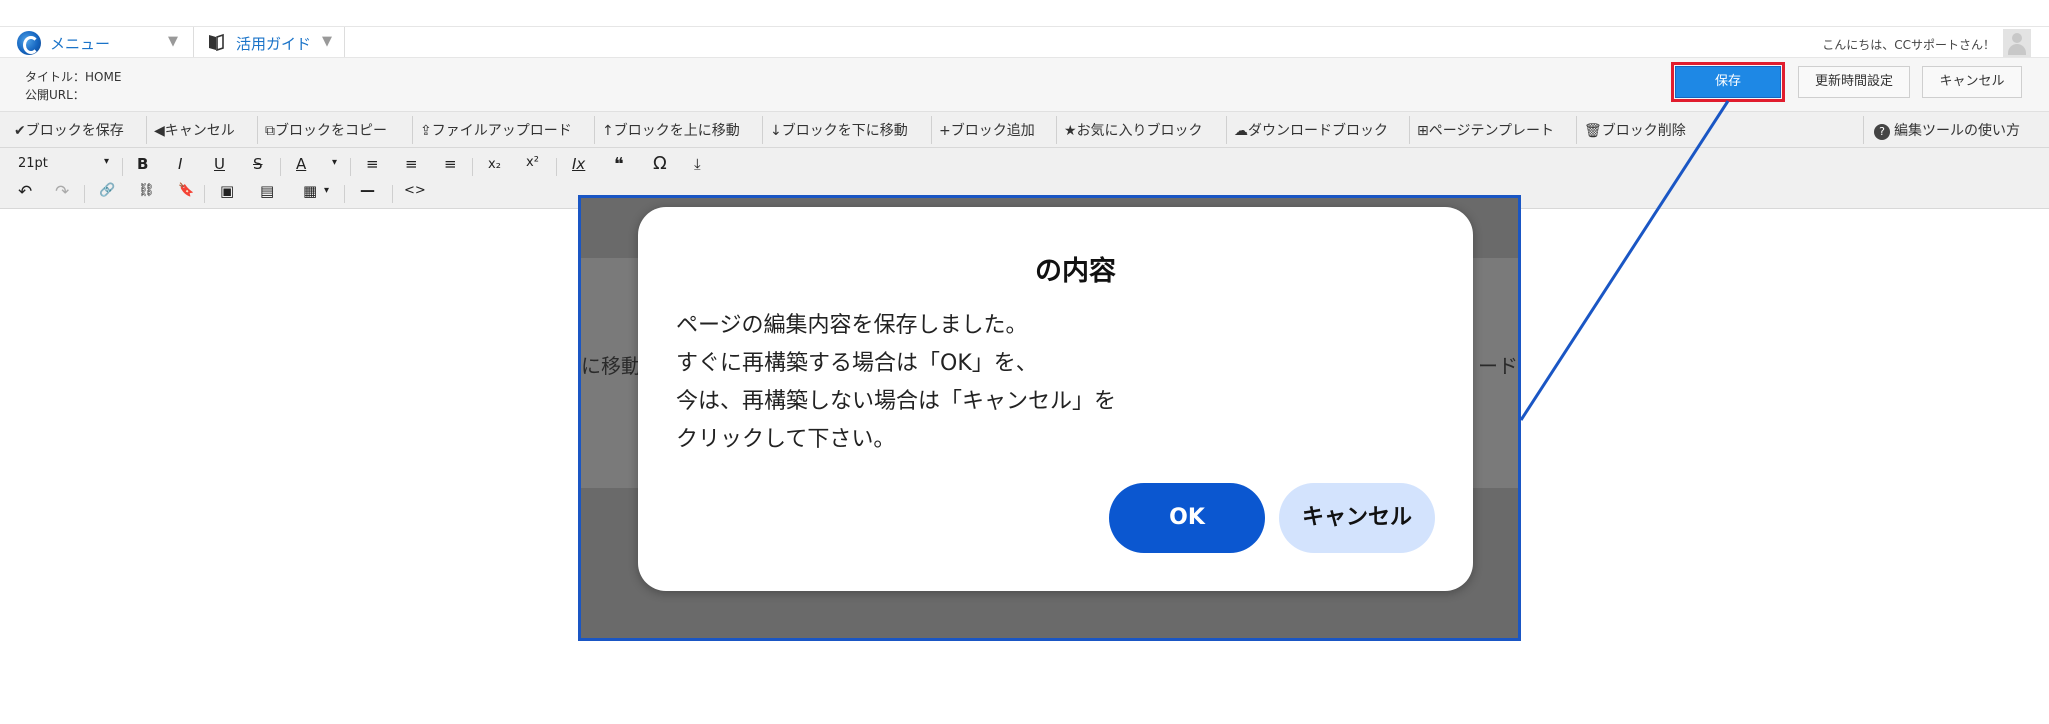 Image resolution: width=2049 pixels, height=724 pixels. I want to click on superscript-icon: x², so click(532, 162).